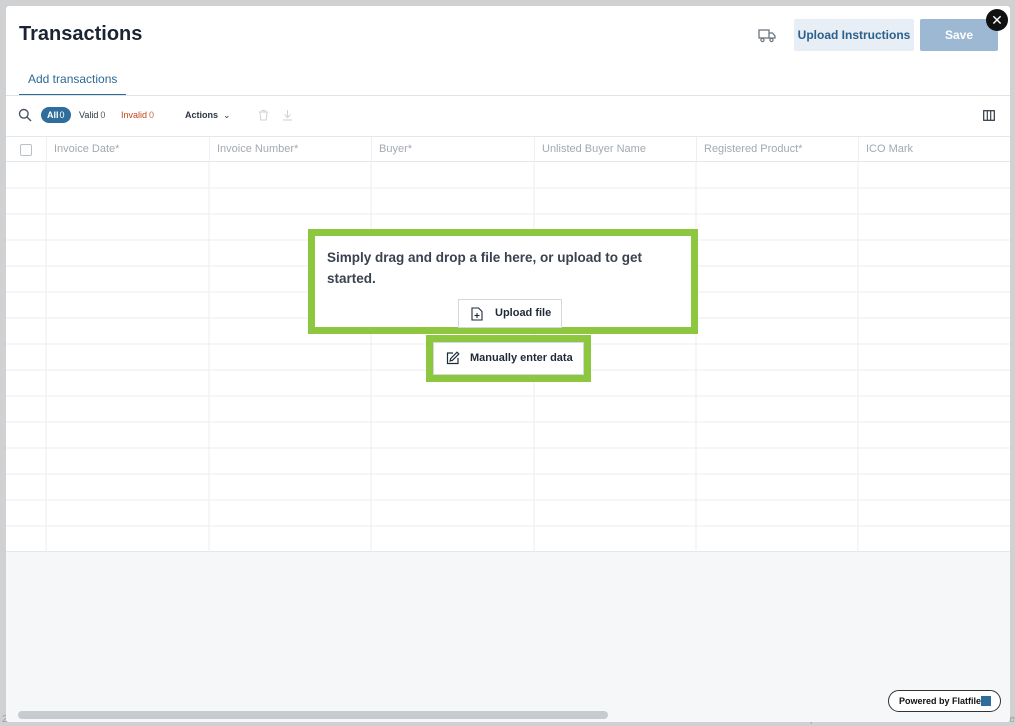 The height and width of the screenshot is (726, 1015). I want to click on tab-divider, so click(508, 95).